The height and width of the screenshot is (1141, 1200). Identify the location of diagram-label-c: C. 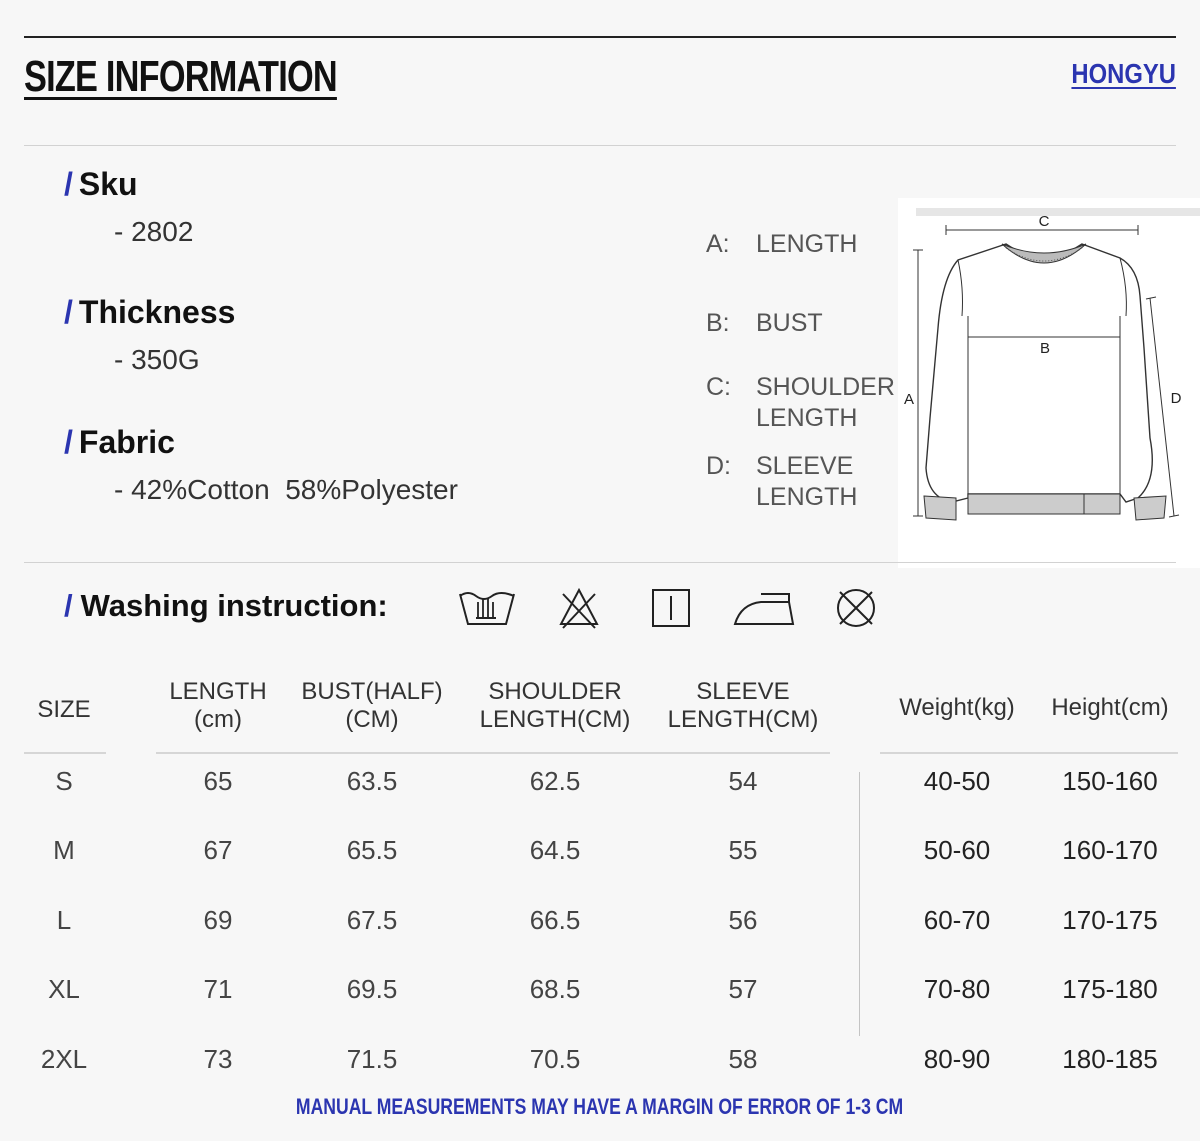
(1044, 221).